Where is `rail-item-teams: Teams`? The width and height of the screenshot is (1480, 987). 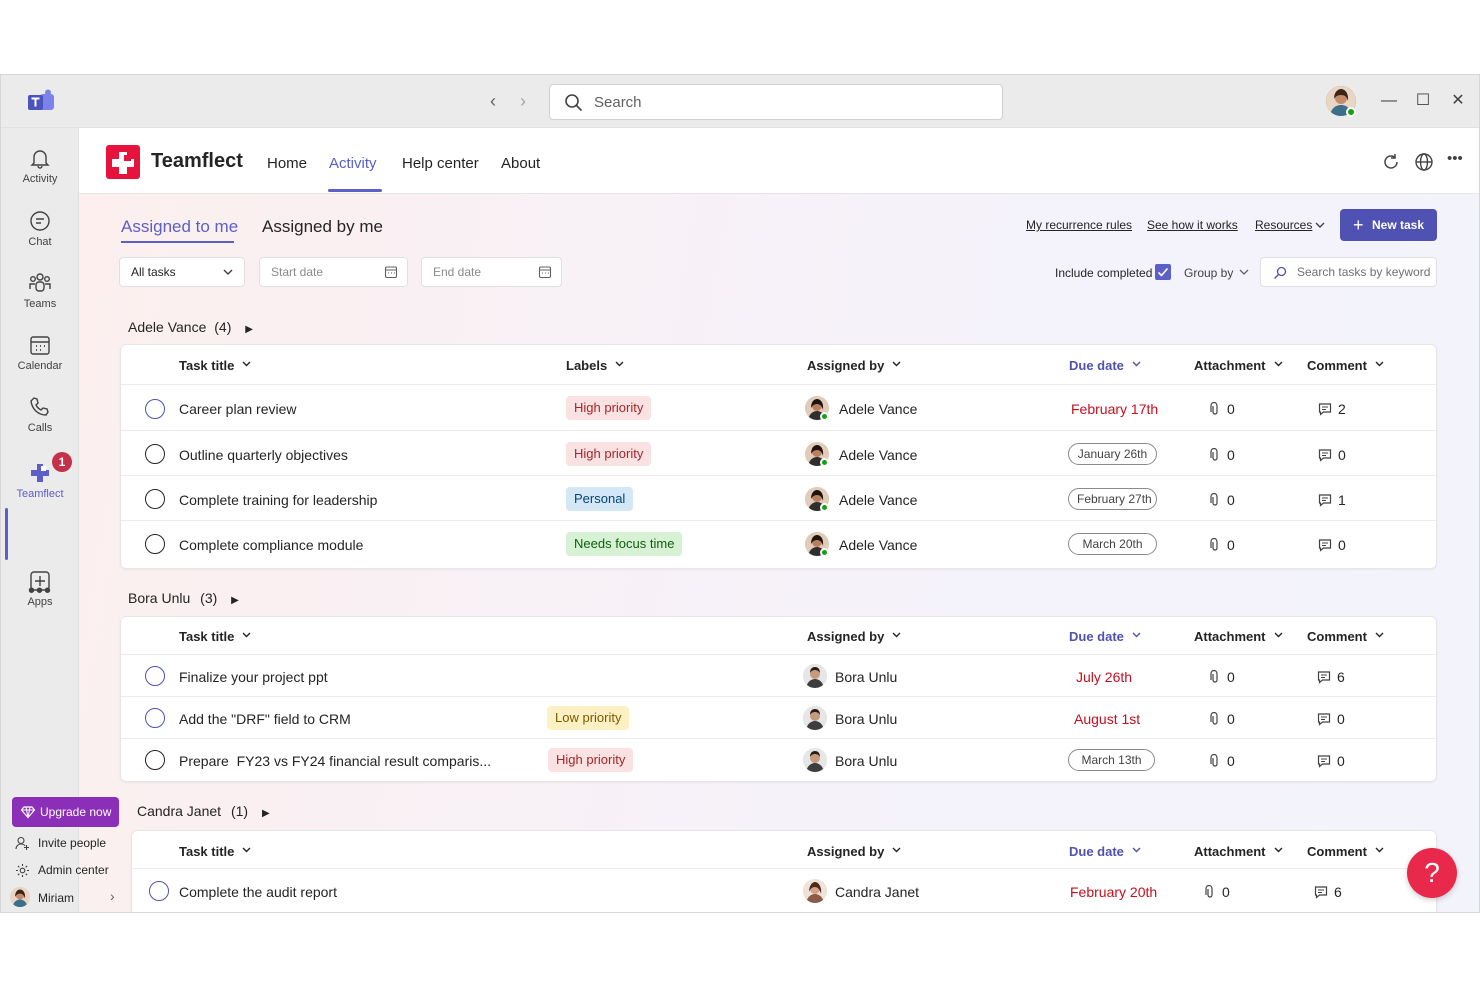 rail-item-teams: Teams is located at coordinates (40, 300).